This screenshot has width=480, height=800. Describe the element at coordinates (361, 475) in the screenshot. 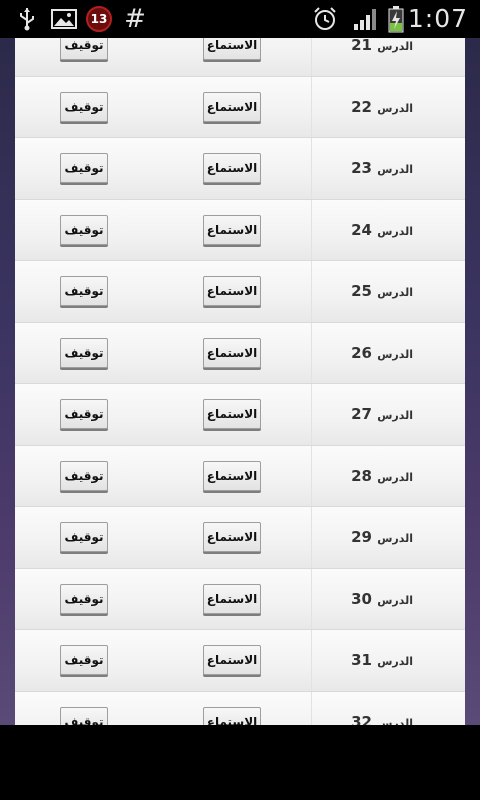

I see `lesson-number: 28` at that location.